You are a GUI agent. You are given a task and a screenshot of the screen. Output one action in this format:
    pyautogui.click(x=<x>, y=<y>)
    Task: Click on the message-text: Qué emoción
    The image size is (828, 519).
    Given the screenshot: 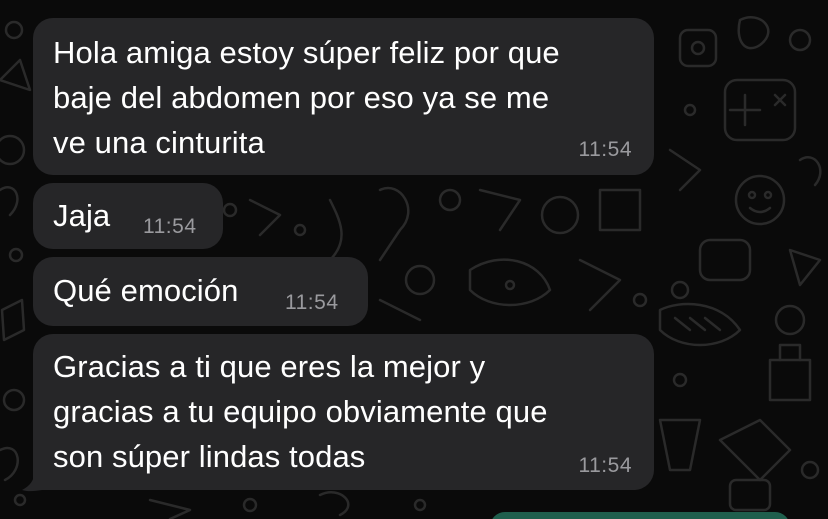 What is the action you would take?
    pyautogui.click(x=146, y=290)
    